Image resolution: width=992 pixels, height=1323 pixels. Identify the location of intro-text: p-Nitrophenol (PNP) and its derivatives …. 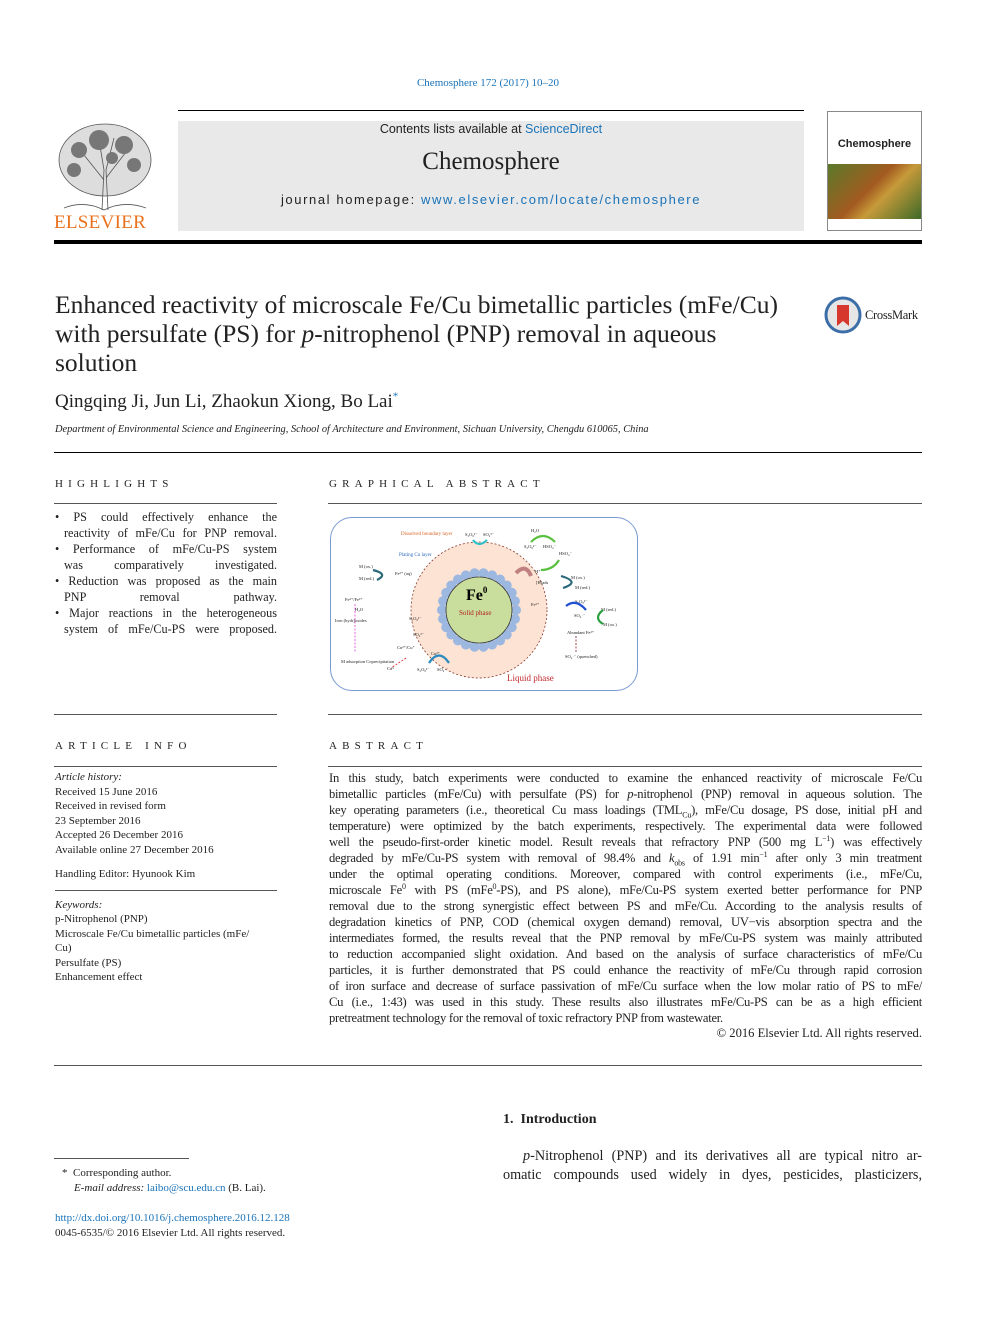
(712, 1166).